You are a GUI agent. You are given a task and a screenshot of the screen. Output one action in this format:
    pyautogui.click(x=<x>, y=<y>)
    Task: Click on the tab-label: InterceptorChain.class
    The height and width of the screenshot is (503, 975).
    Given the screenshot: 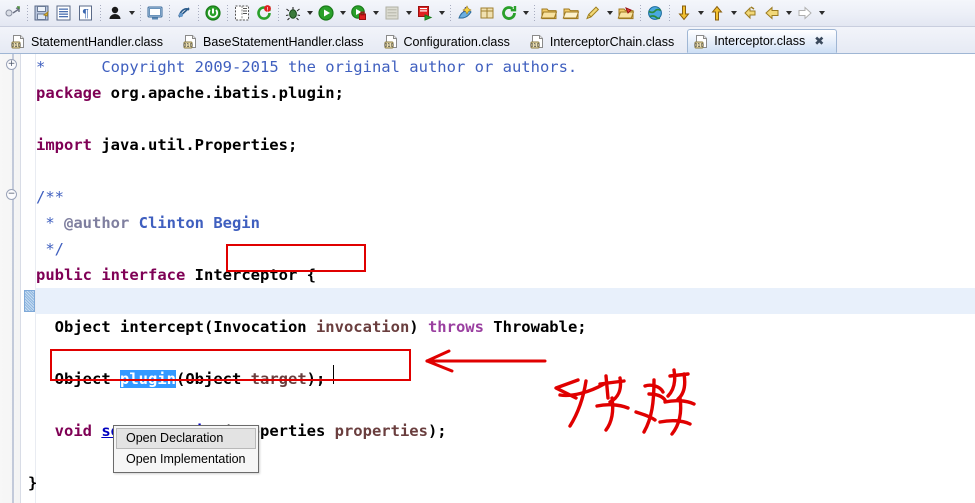 What is the action you would take?
    pyautogui.click(x=612, y=41)
    